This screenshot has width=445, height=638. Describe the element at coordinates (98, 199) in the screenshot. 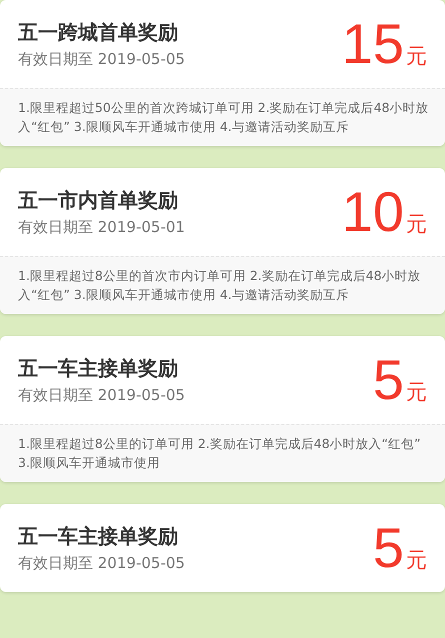

I see `coupon-title: 五一市内首单奖励` at that location.